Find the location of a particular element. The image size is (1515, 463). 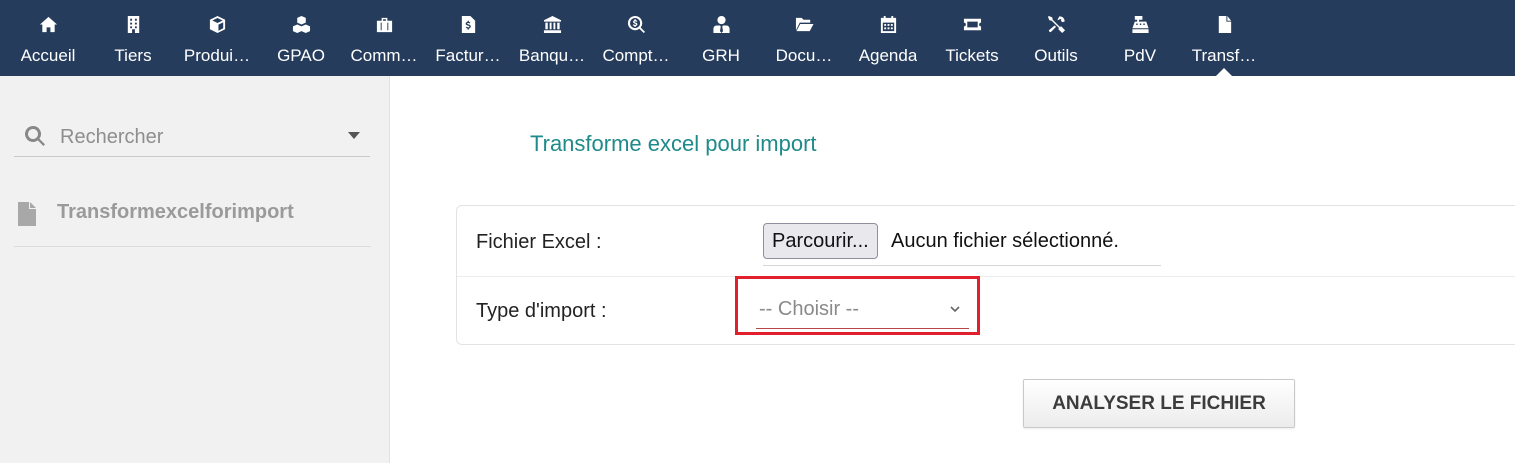

nav-item-outils: Outils is located at coordinates (1056, 38).